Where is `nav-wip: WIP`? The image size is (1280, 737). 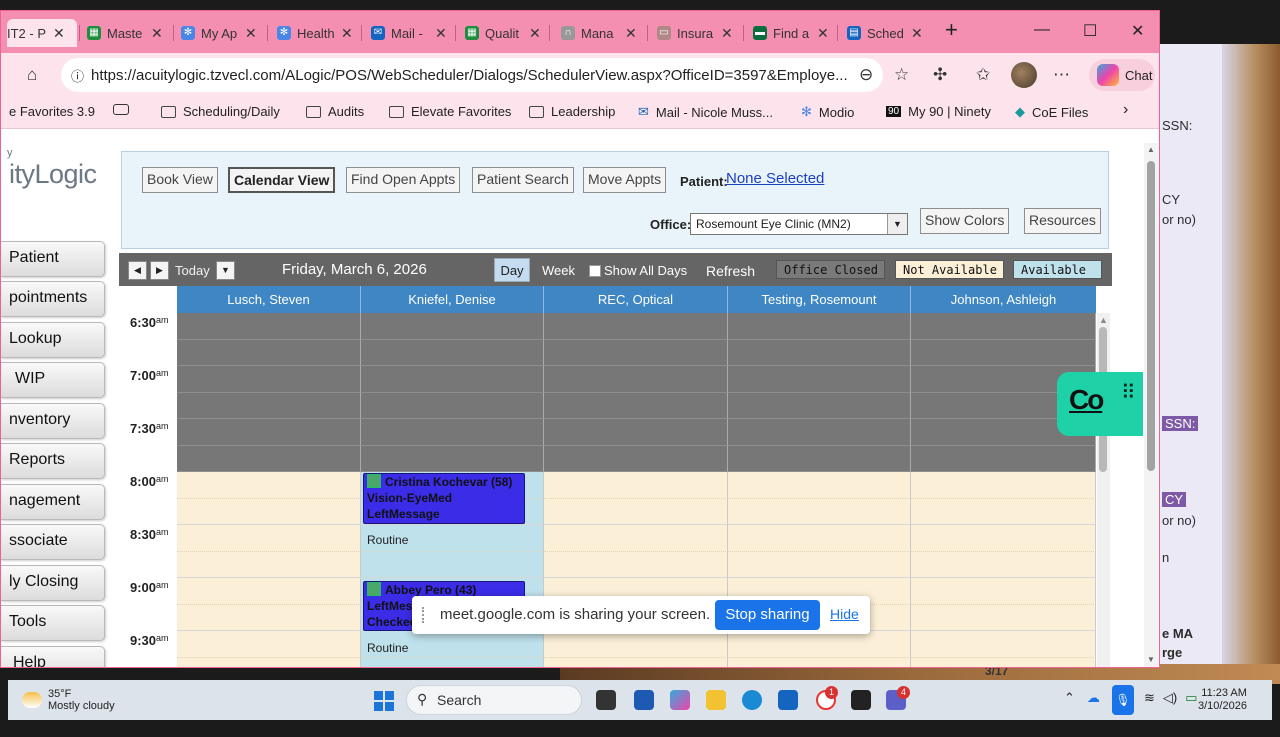
nav-wip: WIP is located at coordinates (53, 380).